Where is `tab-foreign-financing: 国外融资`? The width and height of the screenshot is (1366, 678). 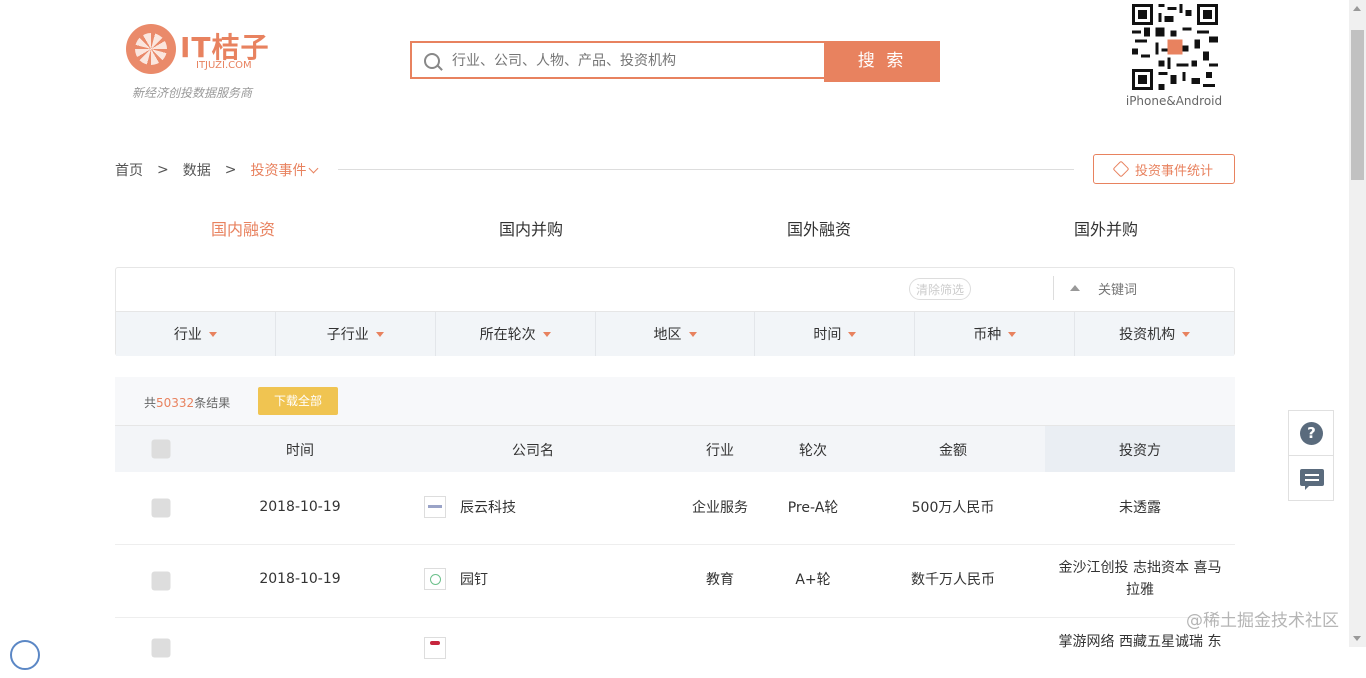
tab-foreign-financing: 国外融资 is located at coordinates (819, 228).